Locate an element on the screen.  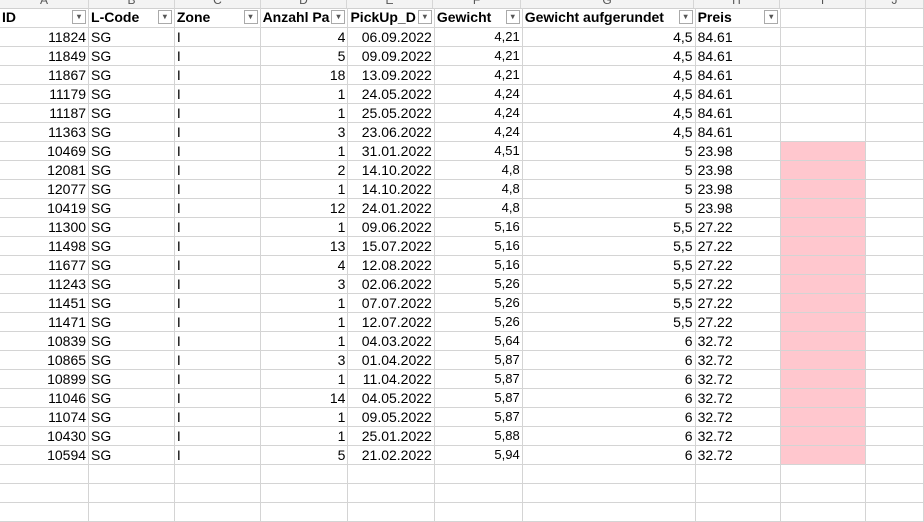
cell-gewicht: 5,26 is located at coordinates (478, 322).